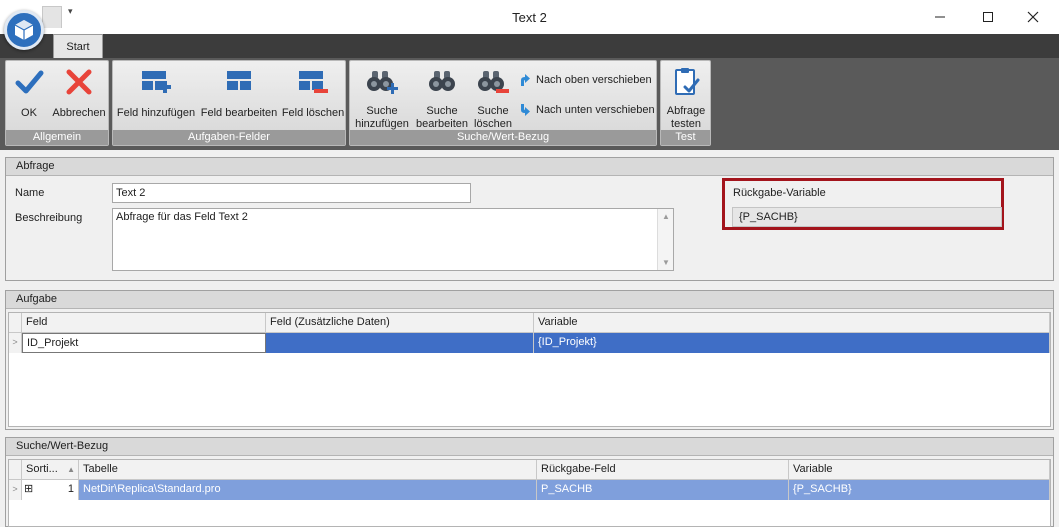 The width and height of the screenshot is (1059, 527). What do you see at coordinates (239, 92) in the screenshot?
I see `feld-bearbeiten-button: Feld bearbeiten` at bounding box center [239, 92].